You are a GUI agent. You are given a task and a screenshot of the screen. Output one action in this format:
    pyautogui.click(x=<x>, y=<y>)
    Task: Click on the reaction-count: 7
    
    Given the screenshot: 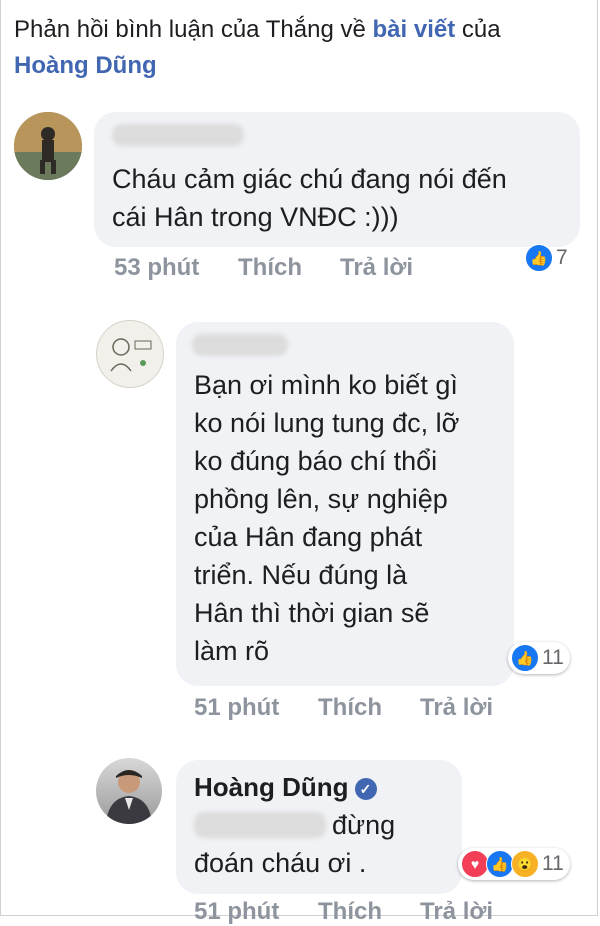 What is the action you would take?
    pyautogui.click(x=562, y=257)
    